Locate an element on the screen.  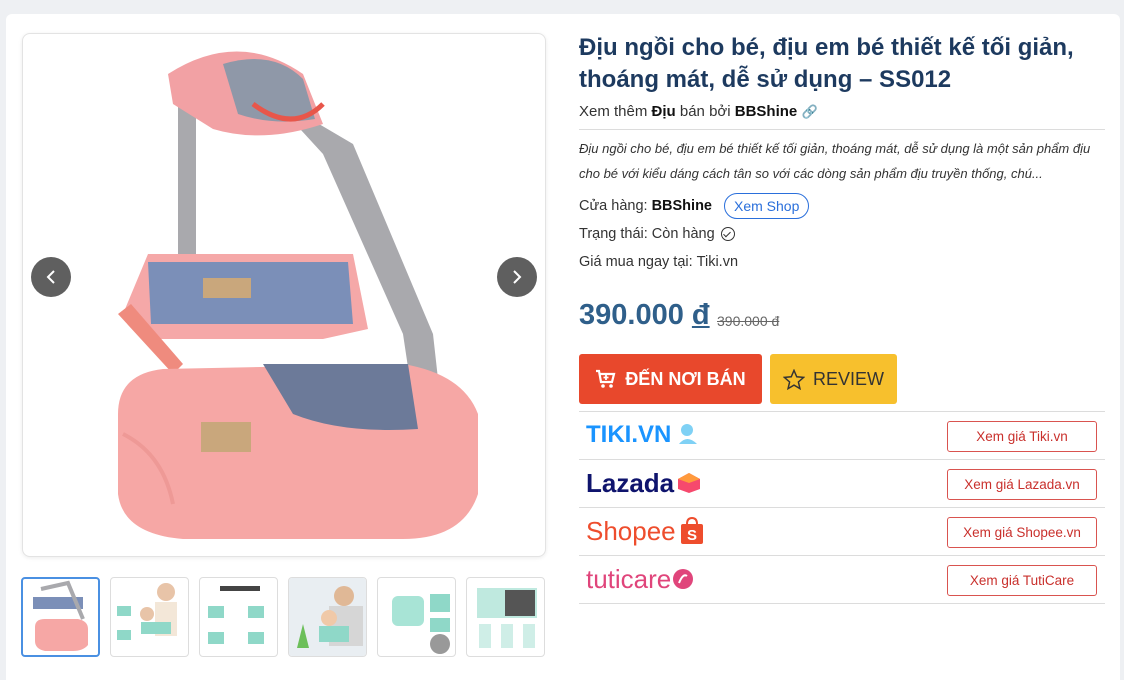
view-price-tiki-button: Xem giá Tiki.vn is located at coordinates (1022, 436).